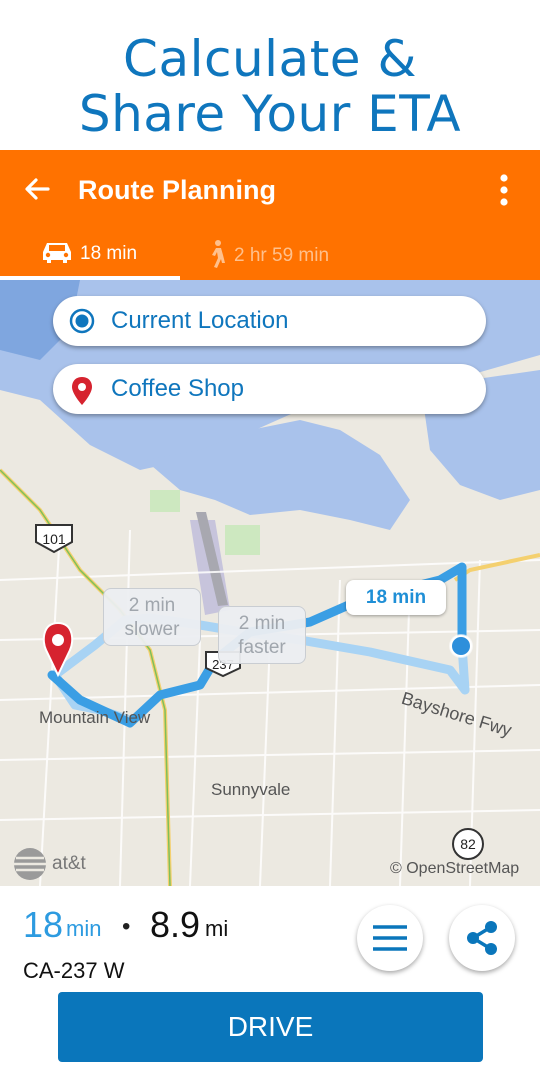 The image size is (540, 1073). I want to click on arrow-left-icon, so click(37, 189).